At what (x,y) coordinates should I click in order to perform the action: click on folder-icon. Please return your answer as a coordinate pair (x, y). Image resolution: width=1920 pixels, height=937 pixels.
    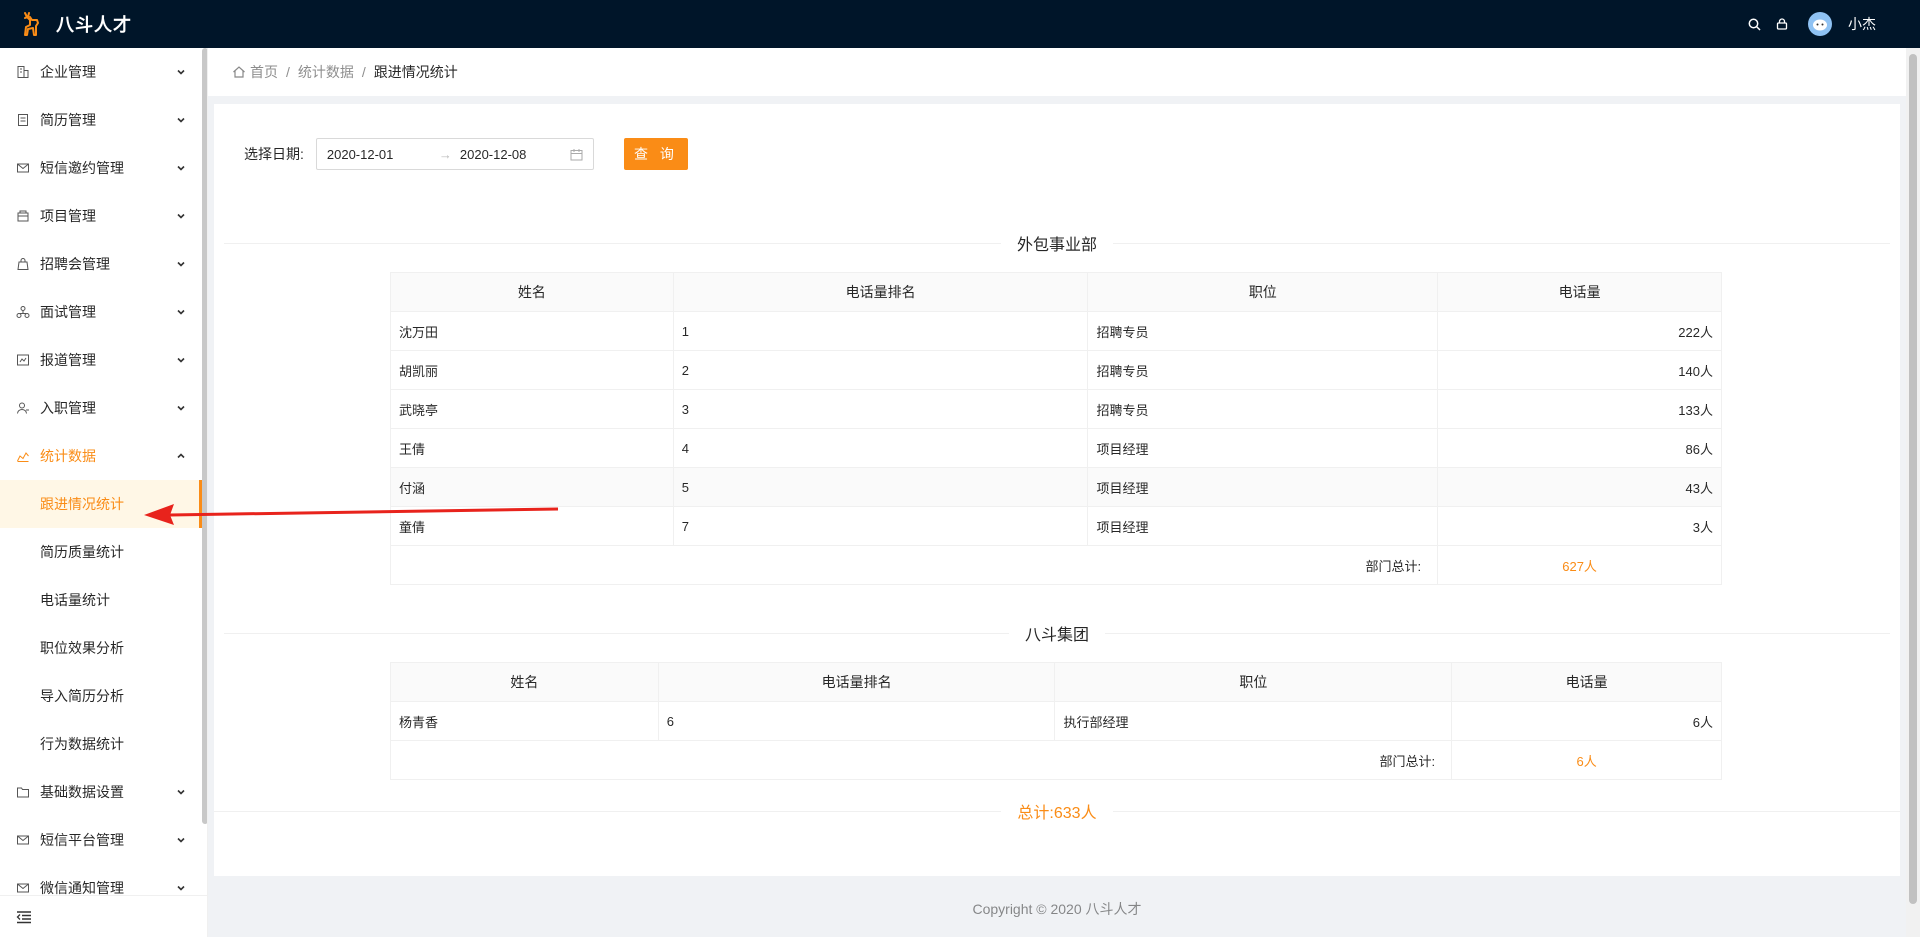
    Looking at the image, I should click on (23, 792).